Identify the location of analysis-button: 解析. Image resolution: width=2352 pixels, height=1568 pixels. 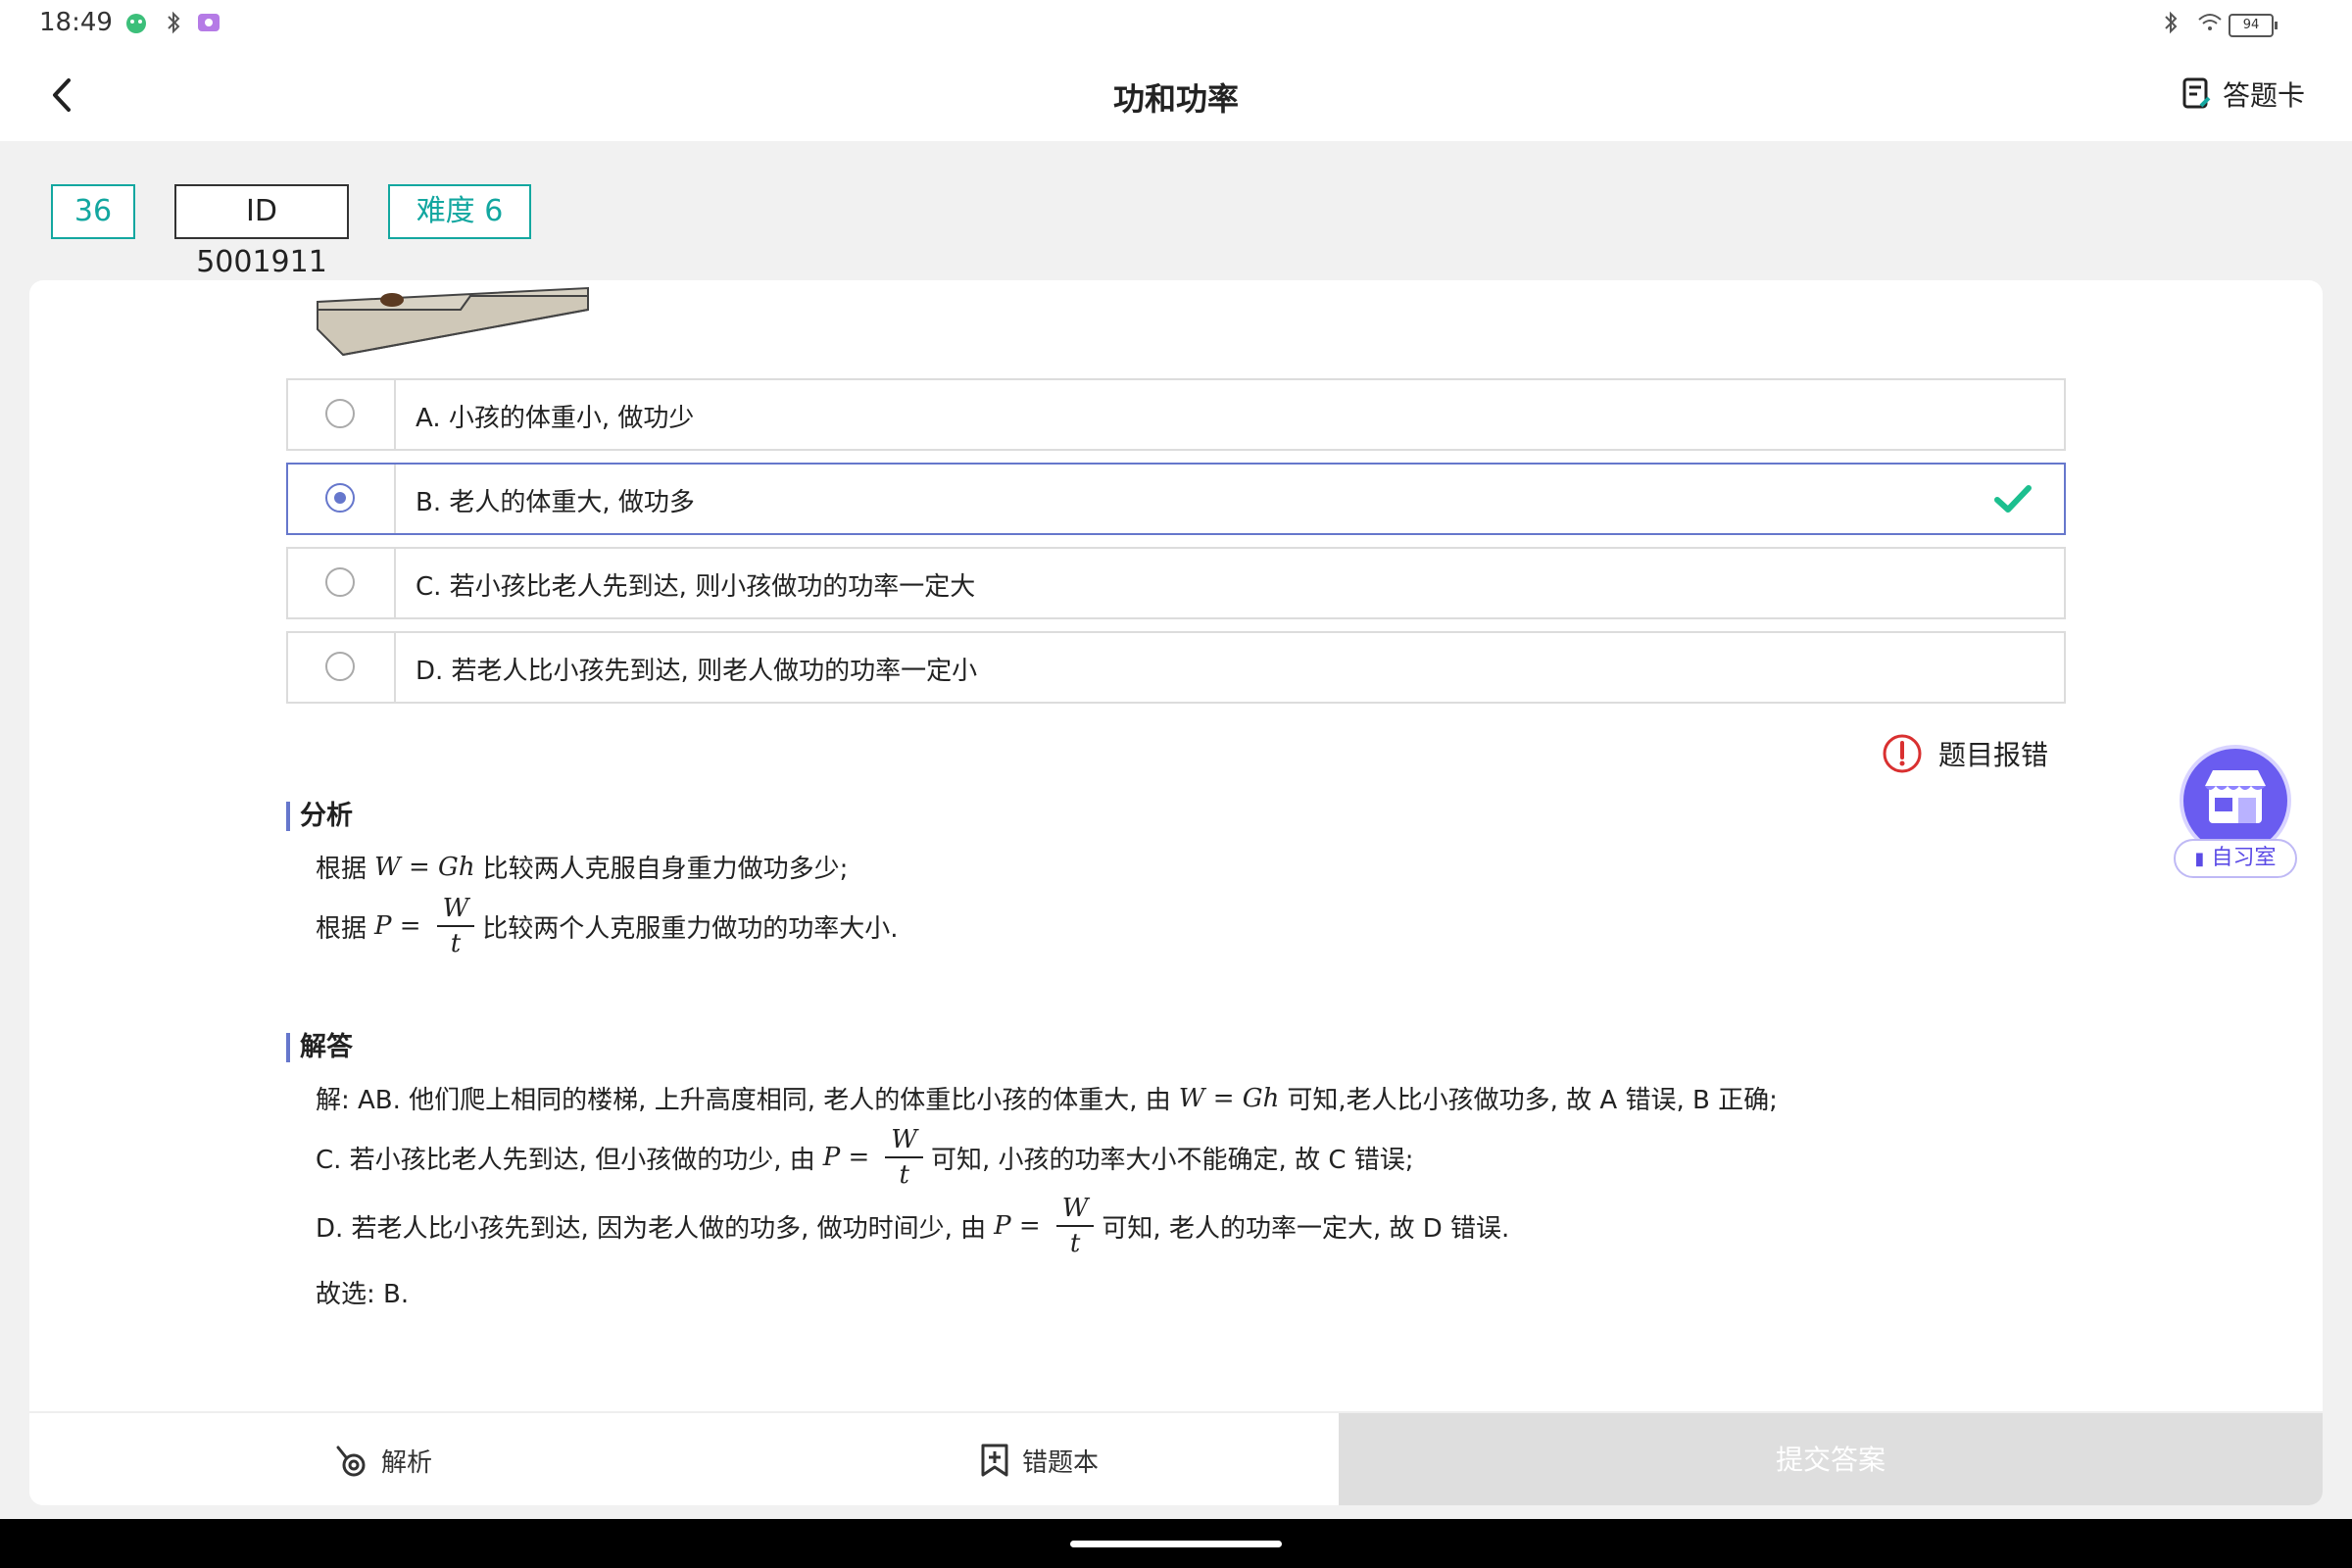
(382, 1459).